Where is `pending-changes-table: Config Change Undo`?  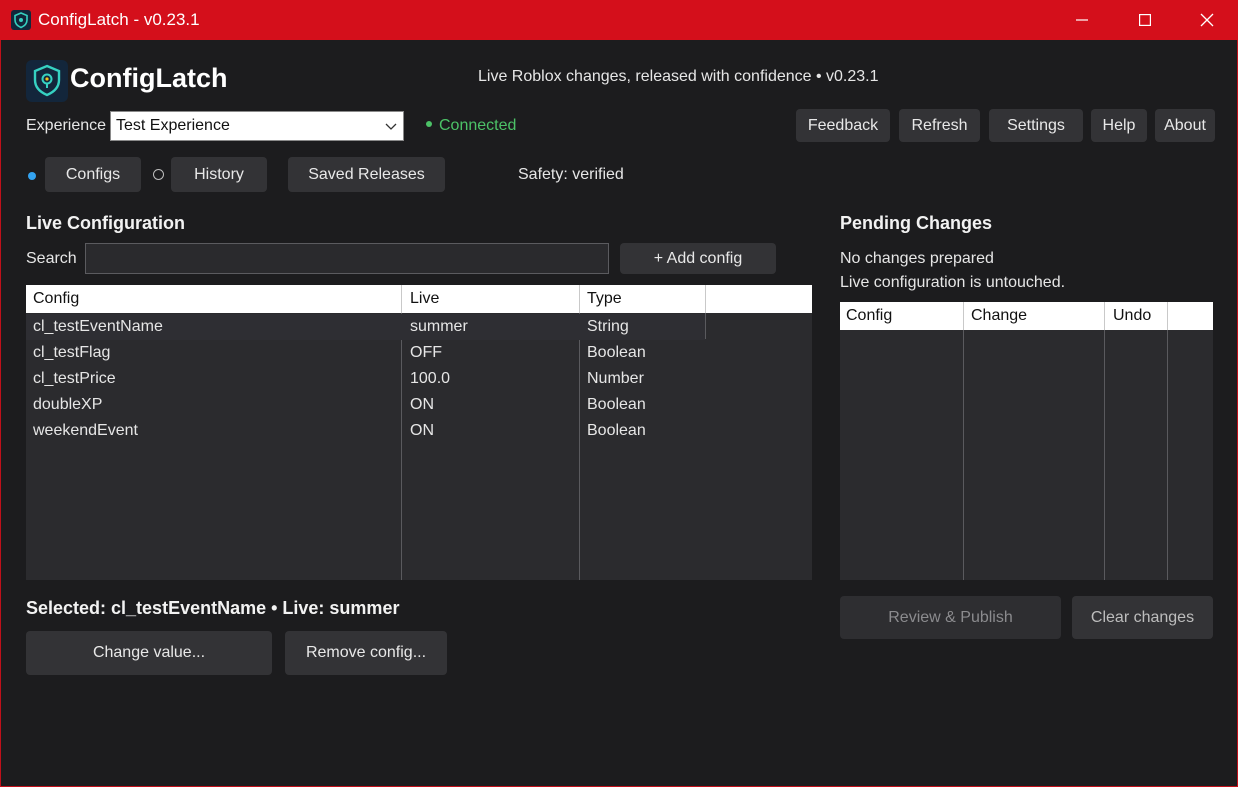 pending-changes-table: Config Change Undo is located at coordinates (1026, 441).